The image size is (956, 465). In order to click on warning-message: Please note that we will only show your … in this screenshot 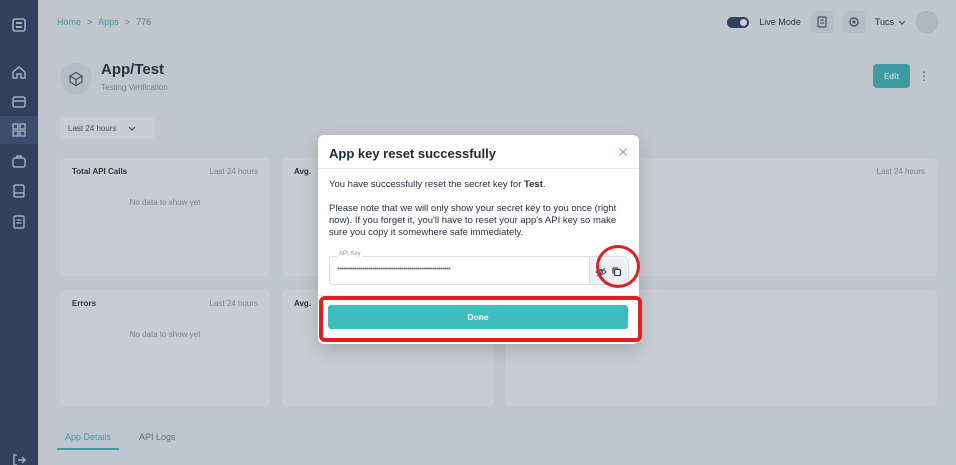, I will do `click(473, 220)`.